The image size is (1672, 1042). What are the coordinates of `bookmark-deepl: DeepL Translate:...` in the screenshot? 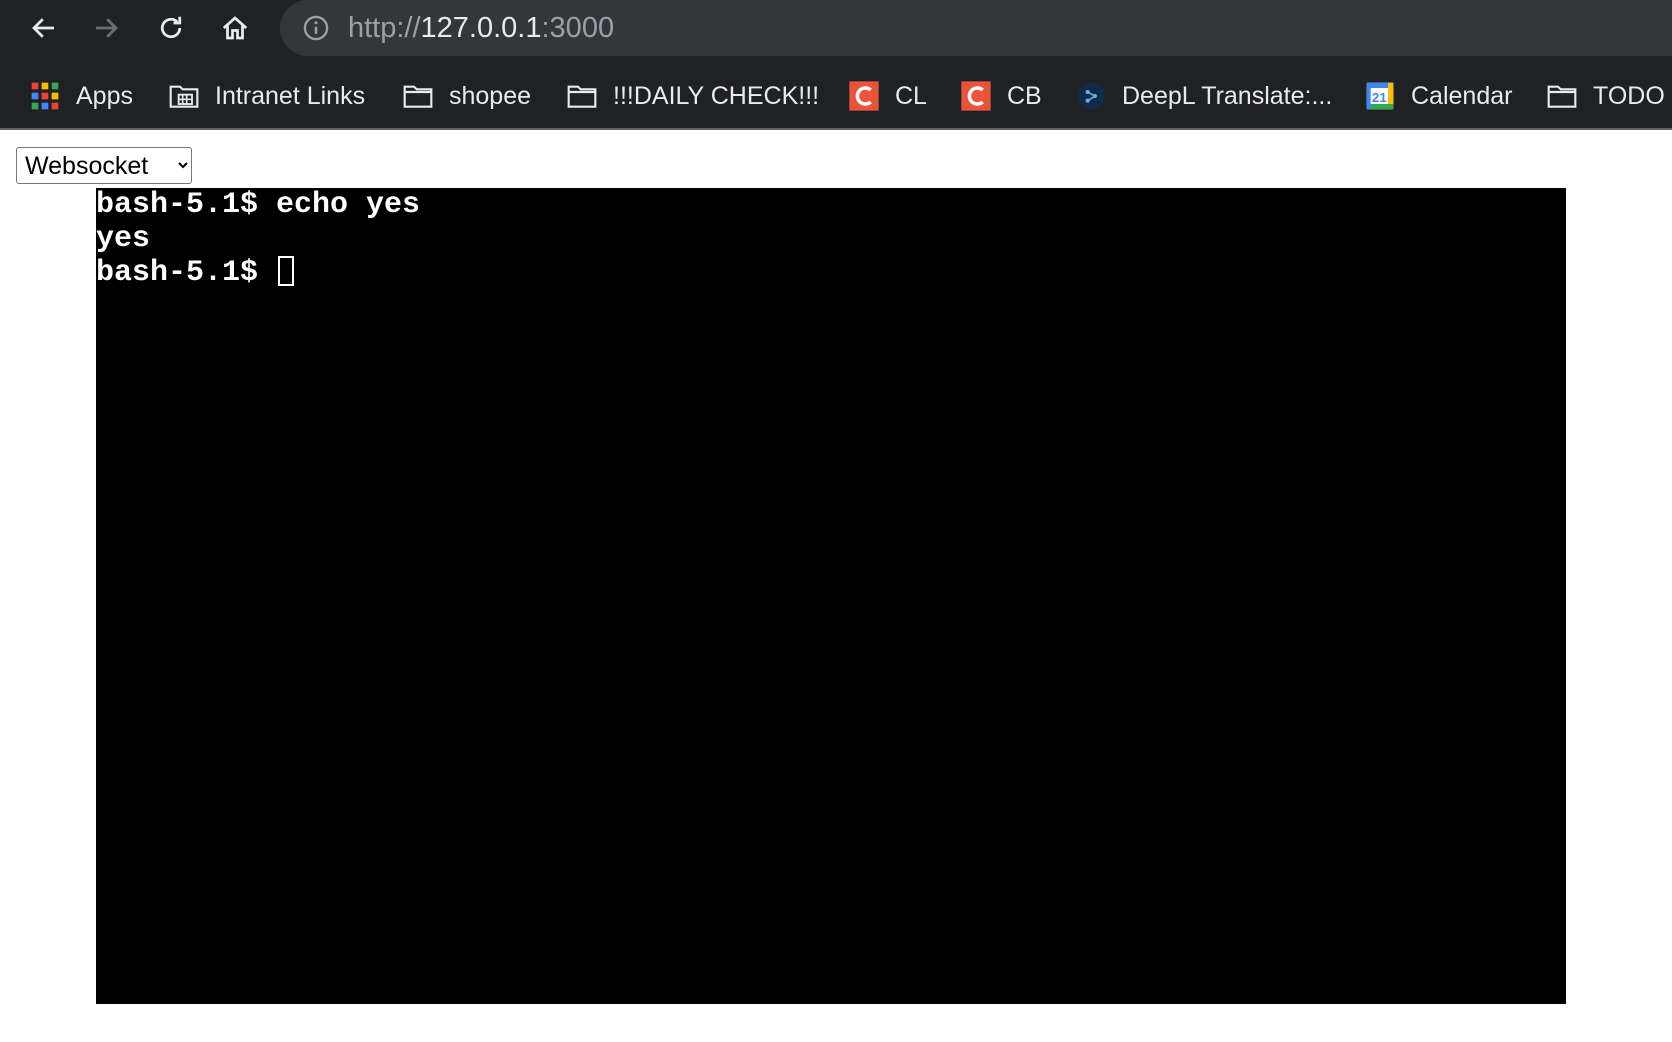 It's located at (1203, 96).